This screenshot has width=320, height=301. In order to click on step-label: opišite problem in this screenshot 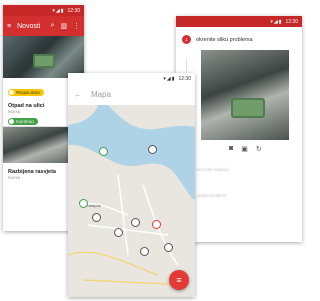, I will do `click(211, 195)`.